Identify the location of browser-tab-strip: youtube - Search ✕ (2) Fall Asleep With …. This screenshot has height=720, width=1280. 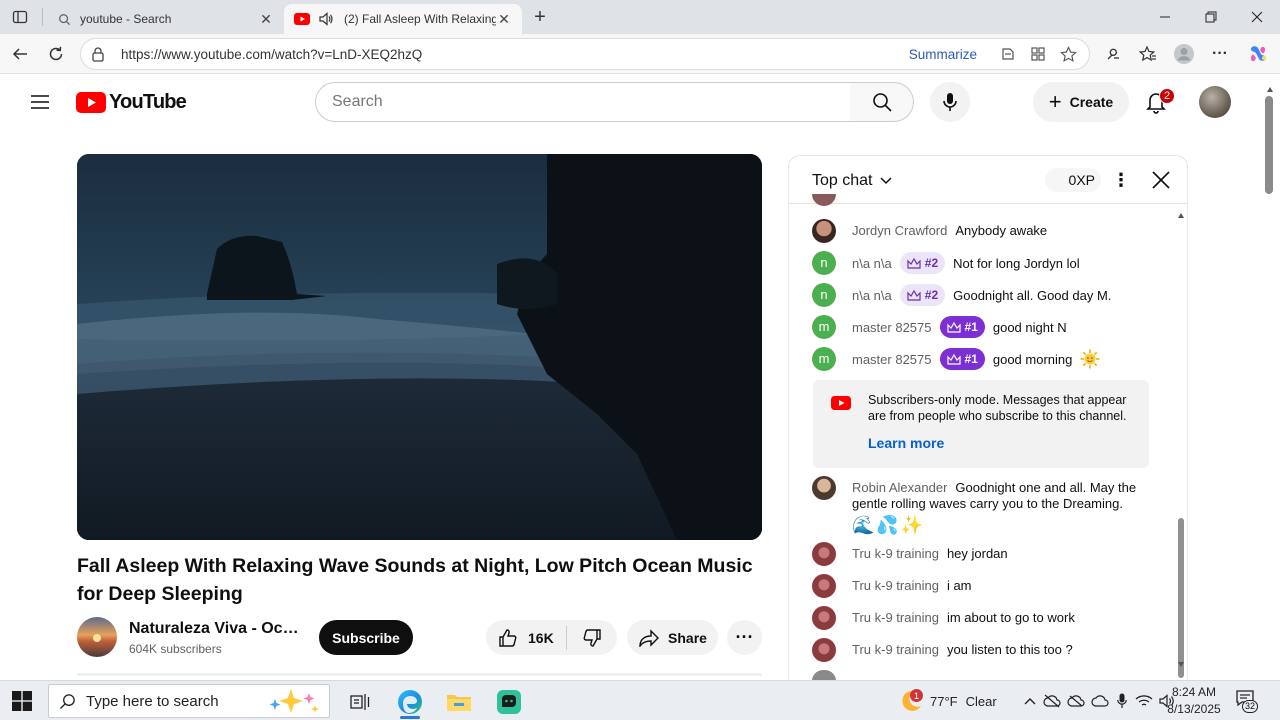
(640, 17).